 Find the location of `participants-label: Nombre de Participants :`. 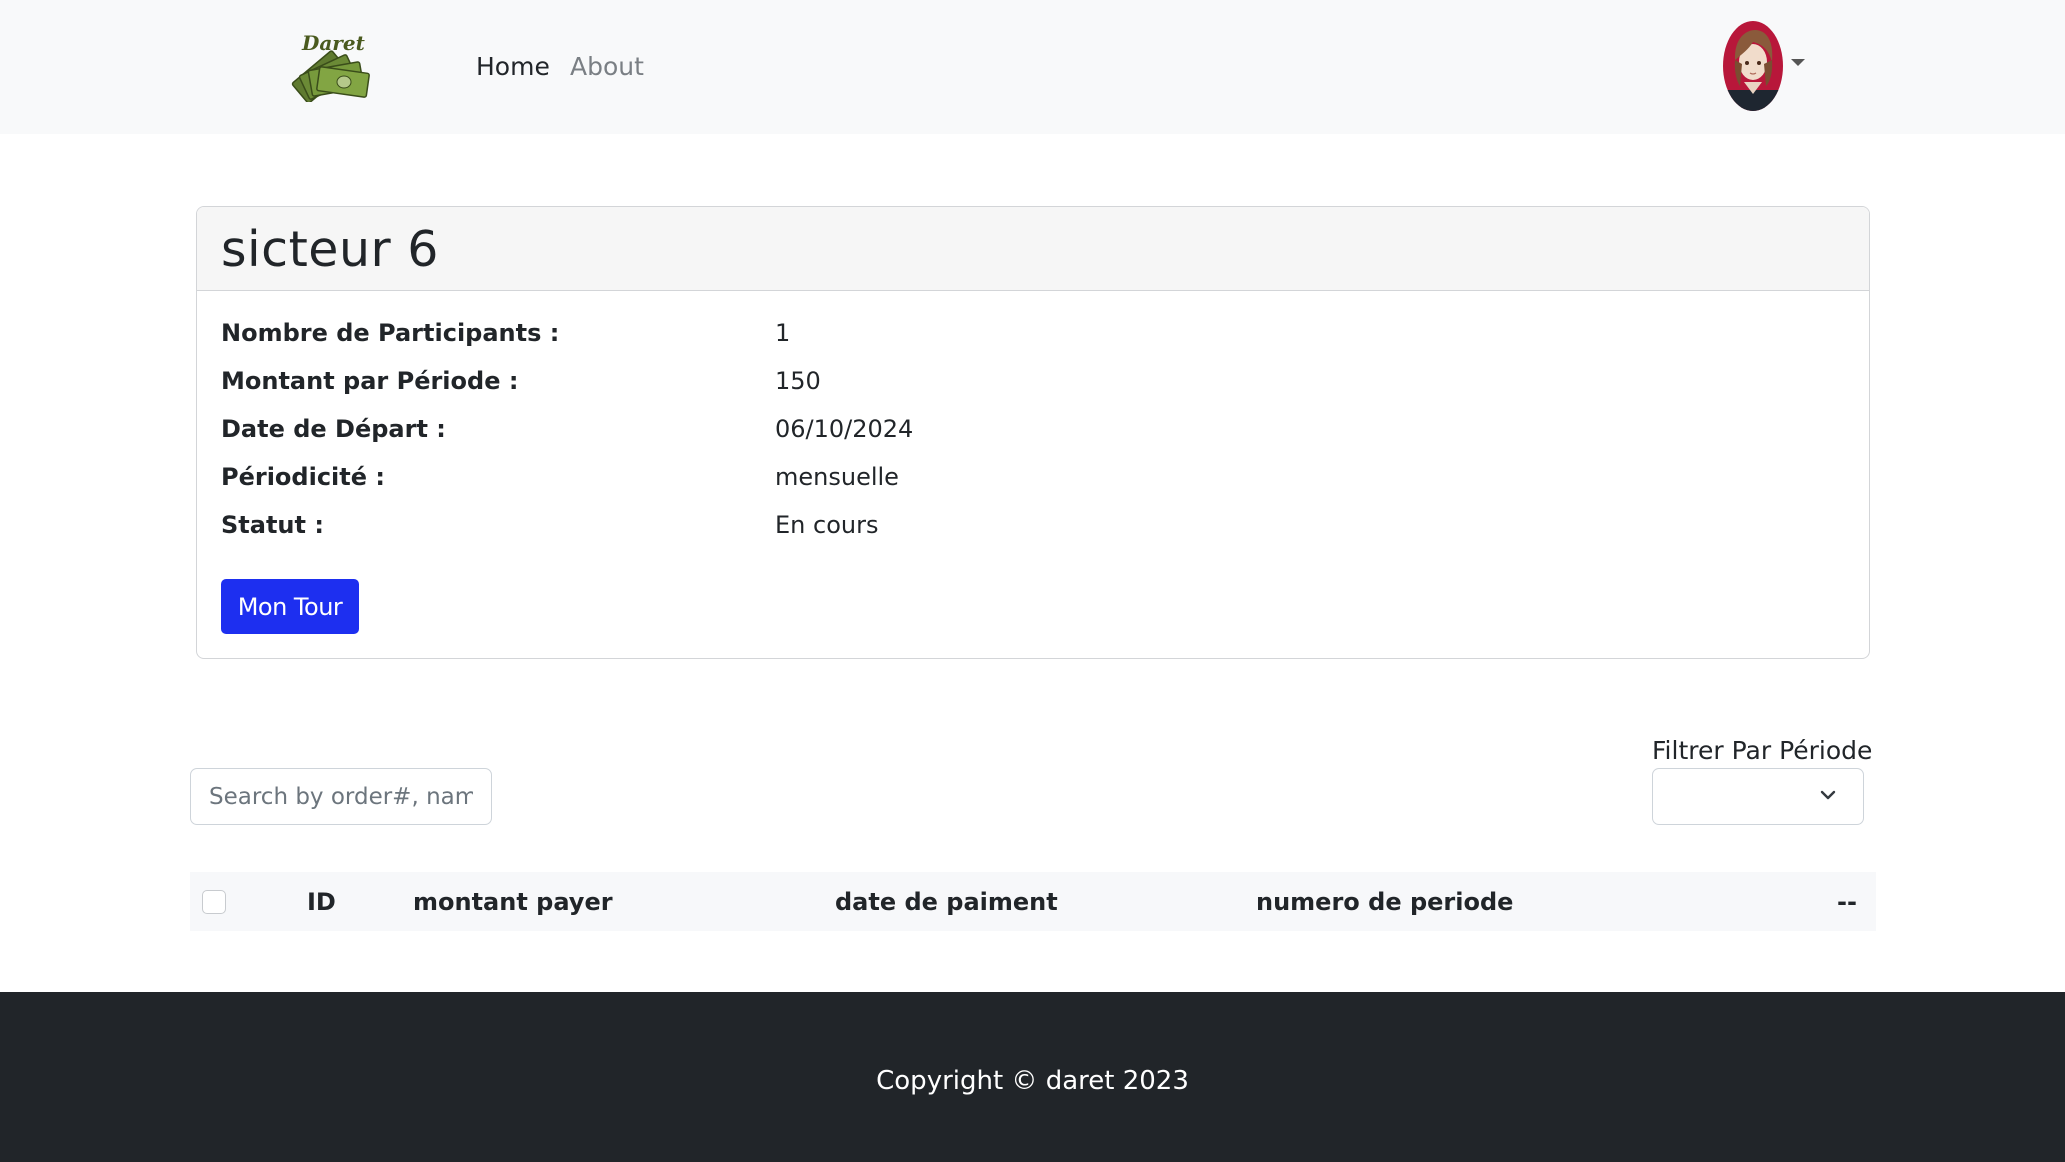

participants-label: Nombre de Participants : is located at coordinates (390, 333).